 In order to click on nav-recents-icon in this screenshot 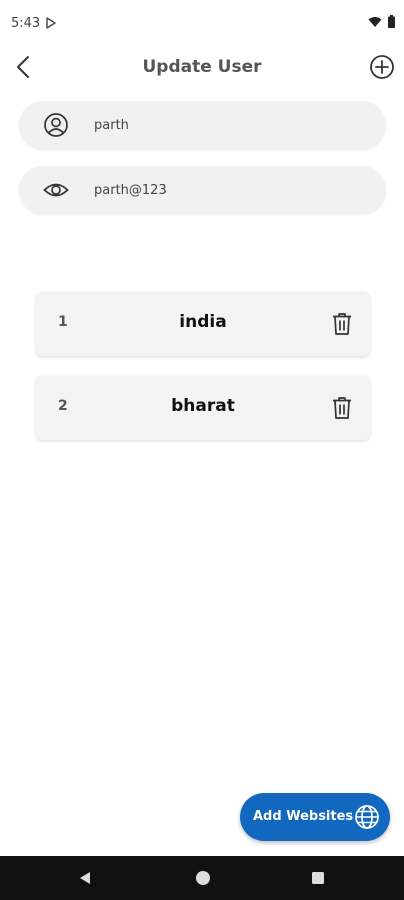, I will do `click(318, 878)`.